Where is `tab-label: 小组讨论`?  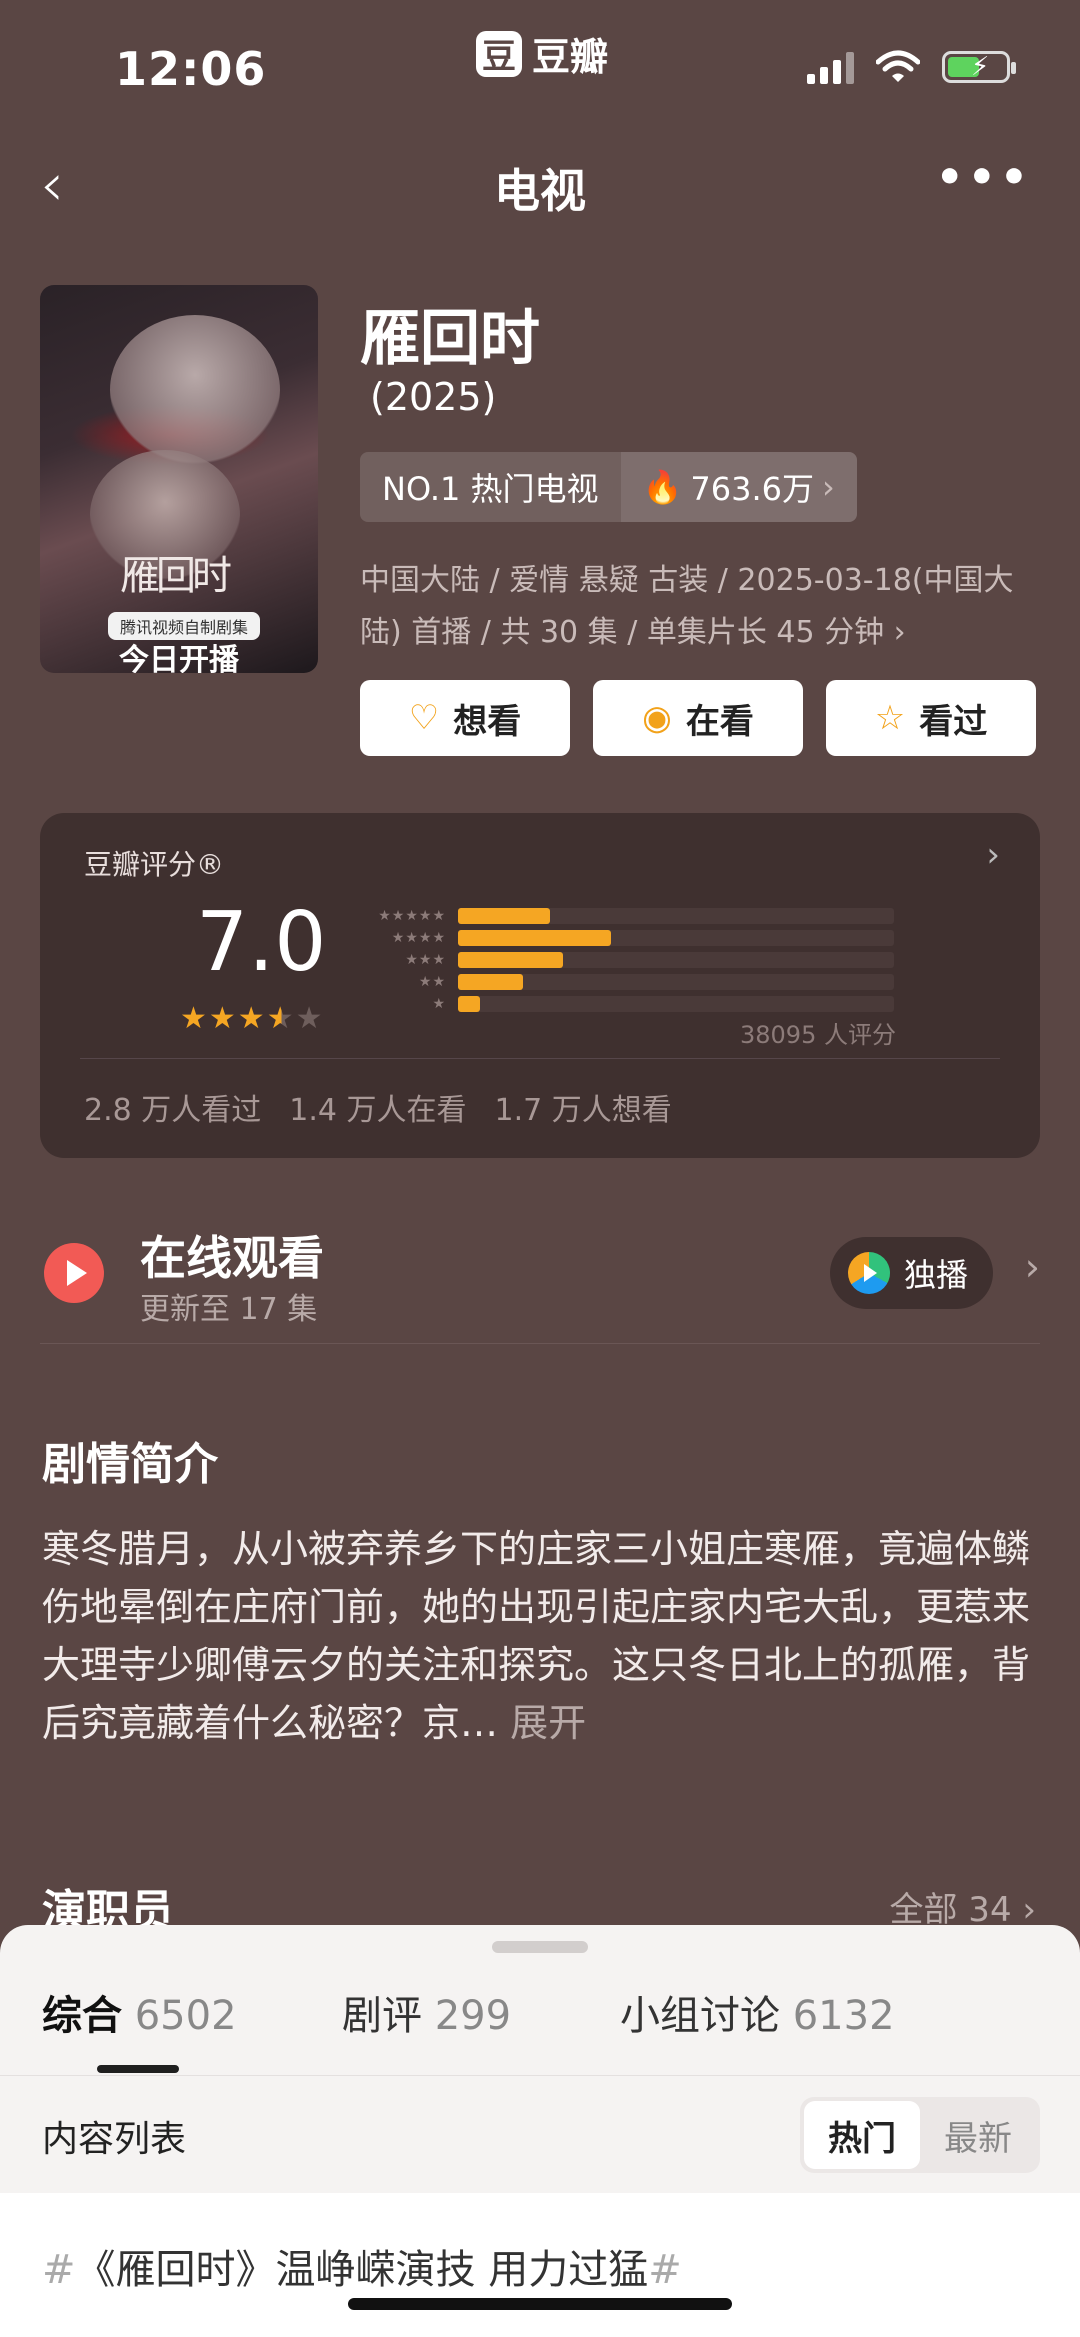
tab-label: 小组讨论 is located at coordinates (700, 2016).